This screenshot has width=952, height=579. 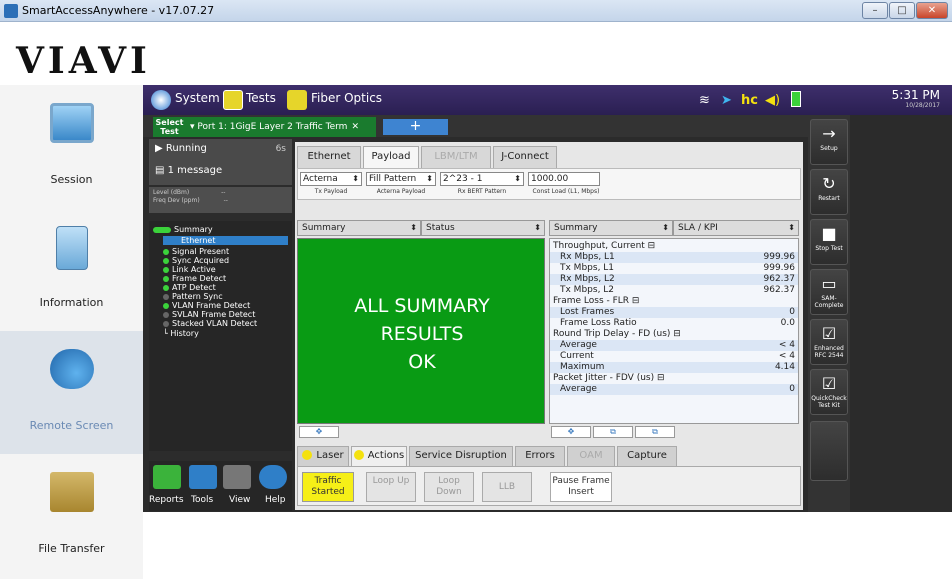 I want to click on port-tab: ▾ Port 1: 1GigE Layer 2 Traffic Term ✕, so click(x=281, y=127).